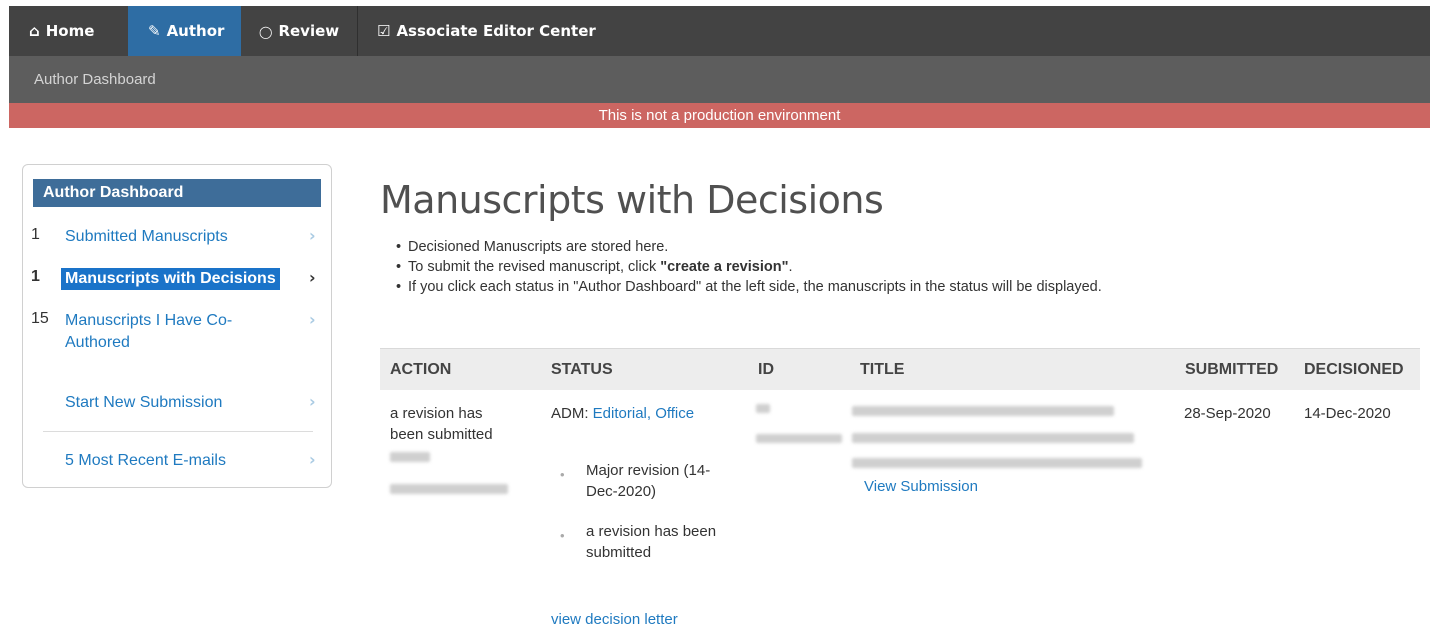 This screenshot has width=1430, height=638. Describe the element at coordinates (195, 31) in the screenshot. I see `nav-author-label: Author` at that location.